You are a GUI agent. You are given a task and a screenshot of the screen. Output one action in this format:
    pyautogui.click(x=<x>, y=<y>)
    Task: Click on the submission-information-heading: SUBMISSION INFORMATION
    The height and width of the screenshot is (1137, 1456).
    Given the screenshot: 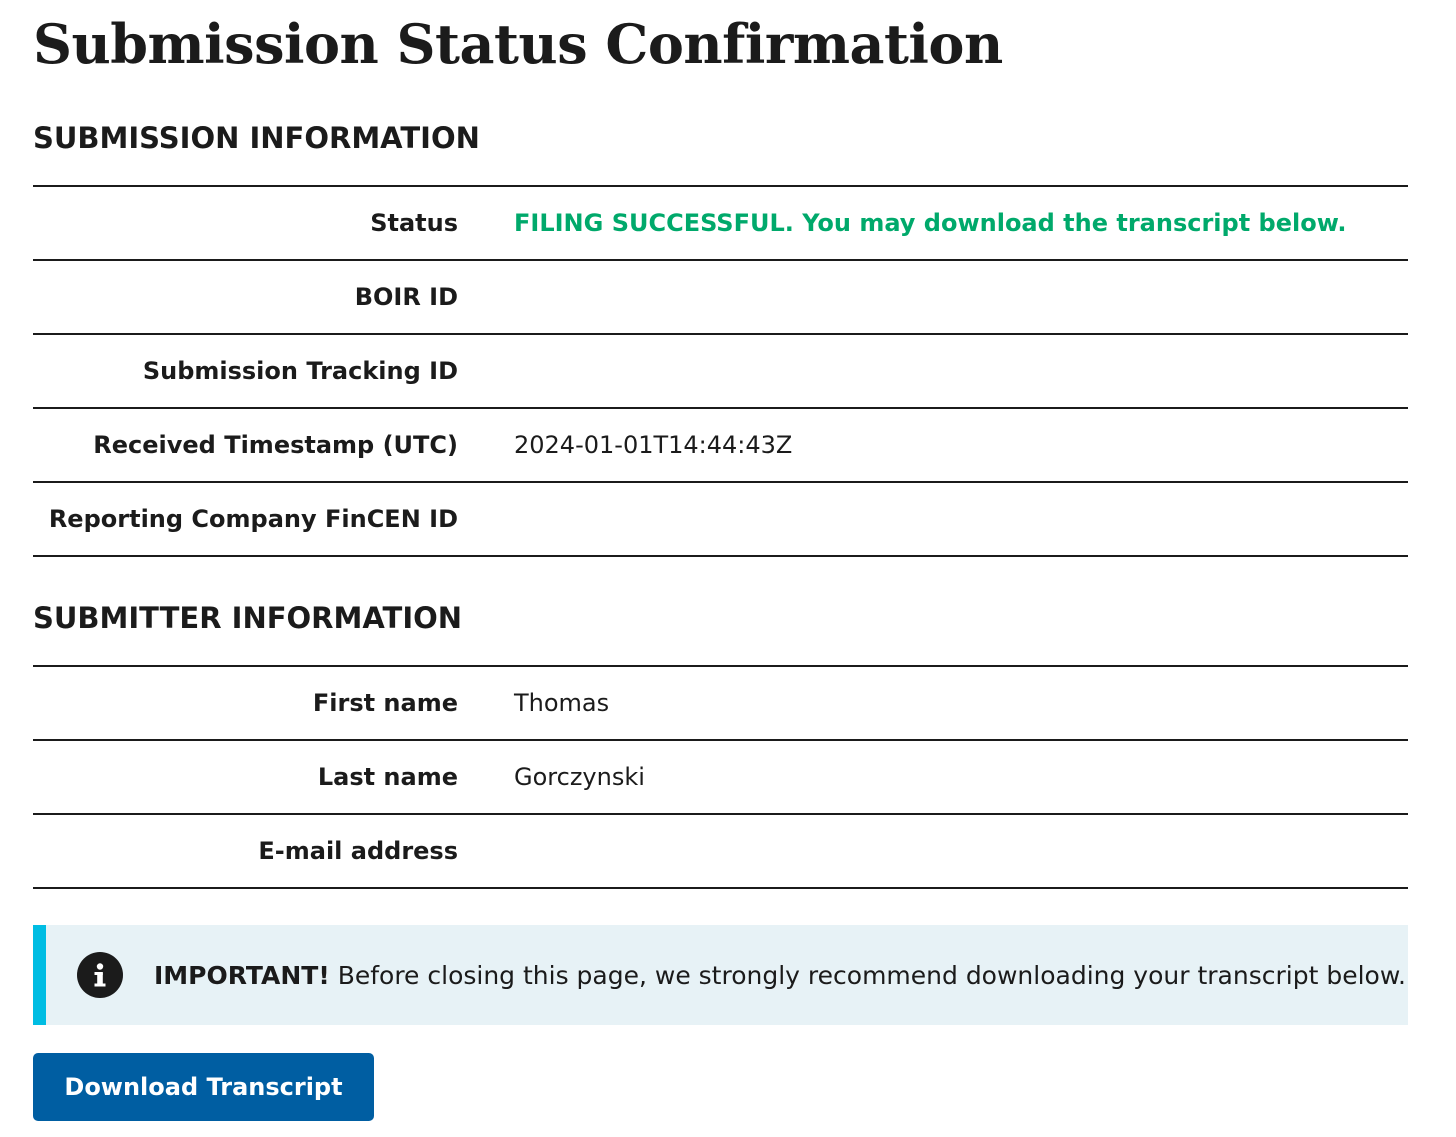 What is the action you would take?
    pyautogui.click(x=256, y=138)
    